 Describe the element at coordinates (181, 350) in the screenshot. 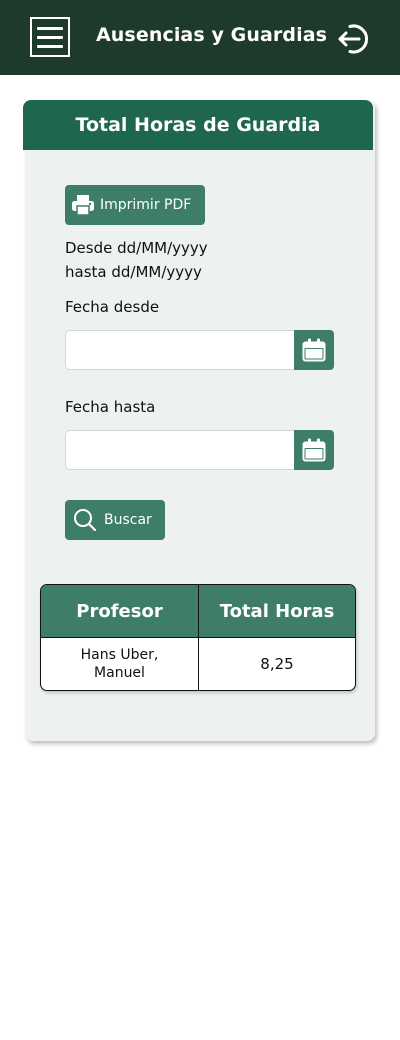

I see `fecha-desde-input` at that location.